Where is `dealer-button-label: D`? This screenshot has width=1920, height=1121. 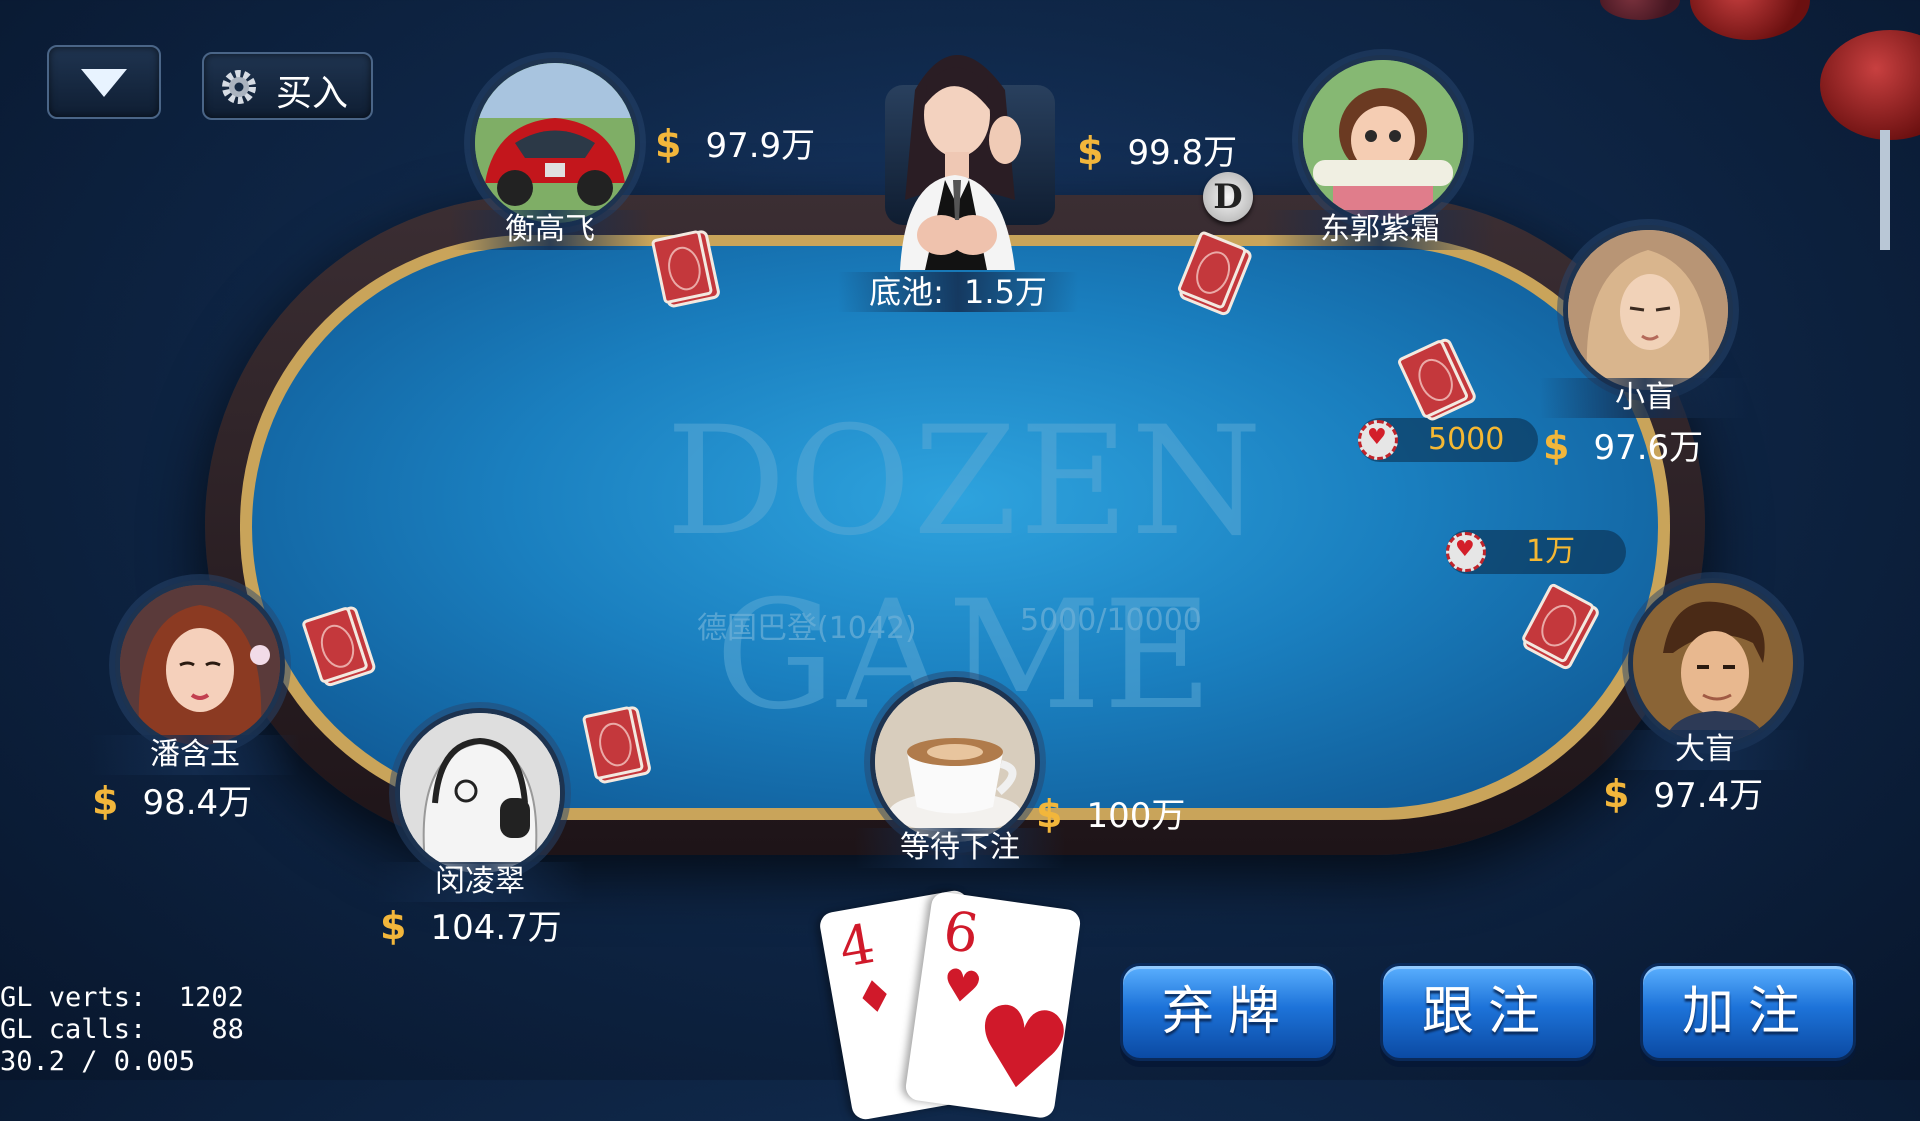 dealer-button-label: D is located at coordinates (1228, 197).